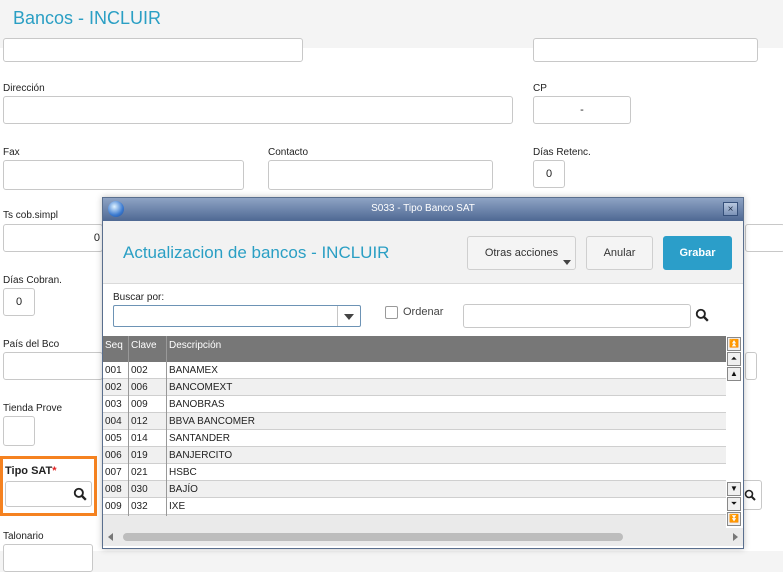 Image resolution: width=783 pixels, height=572 pixels. Describe the element at coordinates (423, 312) in the screenshot. I see `ordenar-label: Ordenar` at that location.